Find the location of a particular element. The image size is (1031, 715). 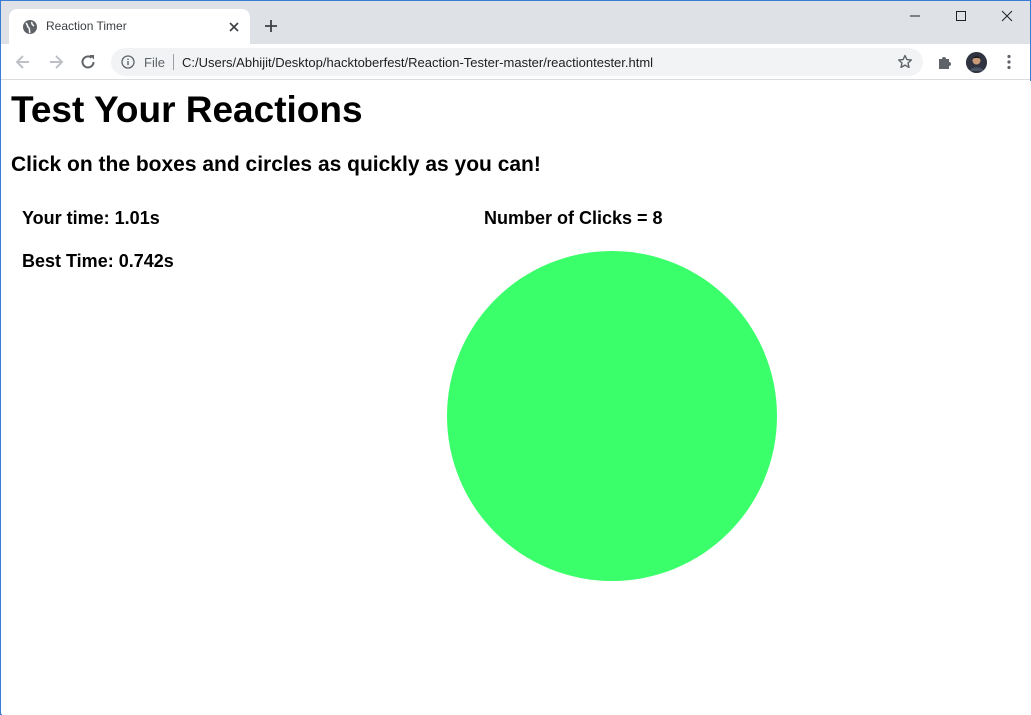

maximize-button is located at coordinates (961, 16).